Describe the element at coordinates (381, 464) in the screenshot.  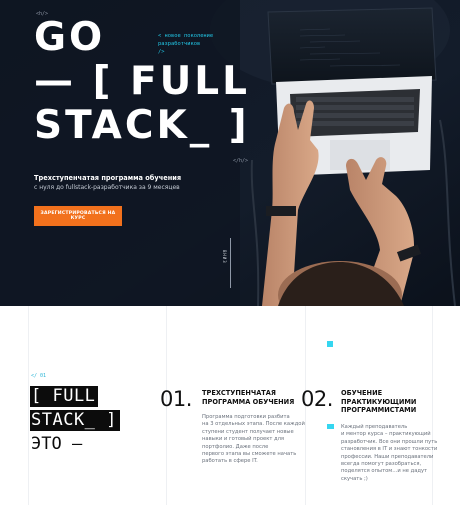
I see `feature-text-line: всегда помогут разобраться,` at that location.